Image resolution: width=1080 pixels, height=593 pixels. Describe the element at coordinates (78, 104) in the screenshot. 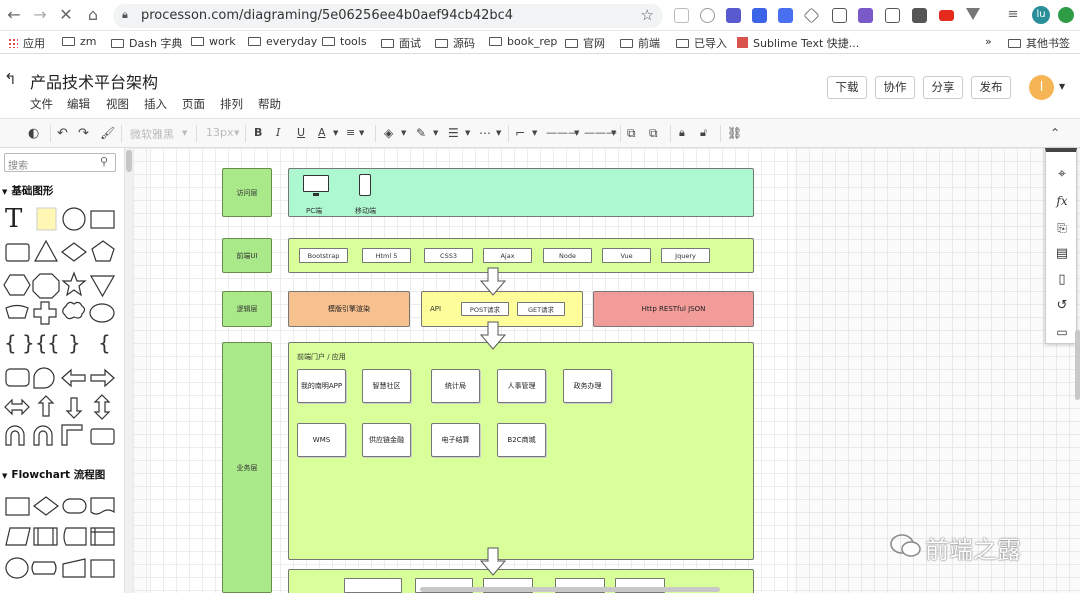

I see `menu-edit: 编辑` at that location.